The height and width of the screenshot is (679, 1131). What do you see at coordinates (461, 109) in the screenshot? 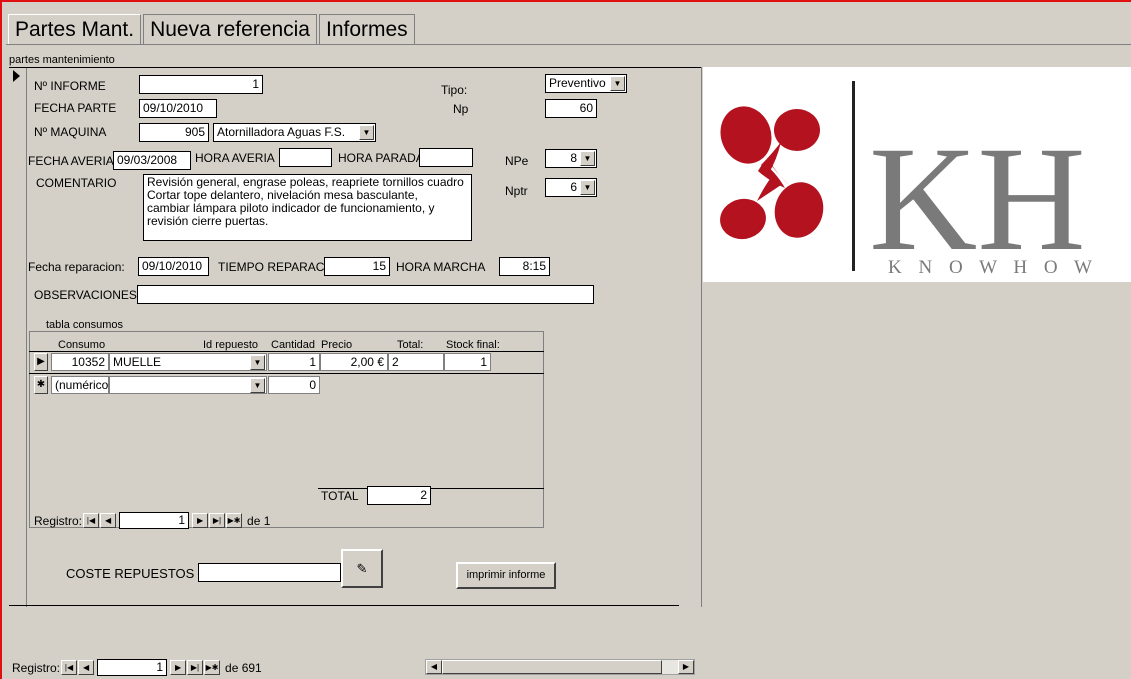
I see `np-label: Np` at bounding box center [461, 109].